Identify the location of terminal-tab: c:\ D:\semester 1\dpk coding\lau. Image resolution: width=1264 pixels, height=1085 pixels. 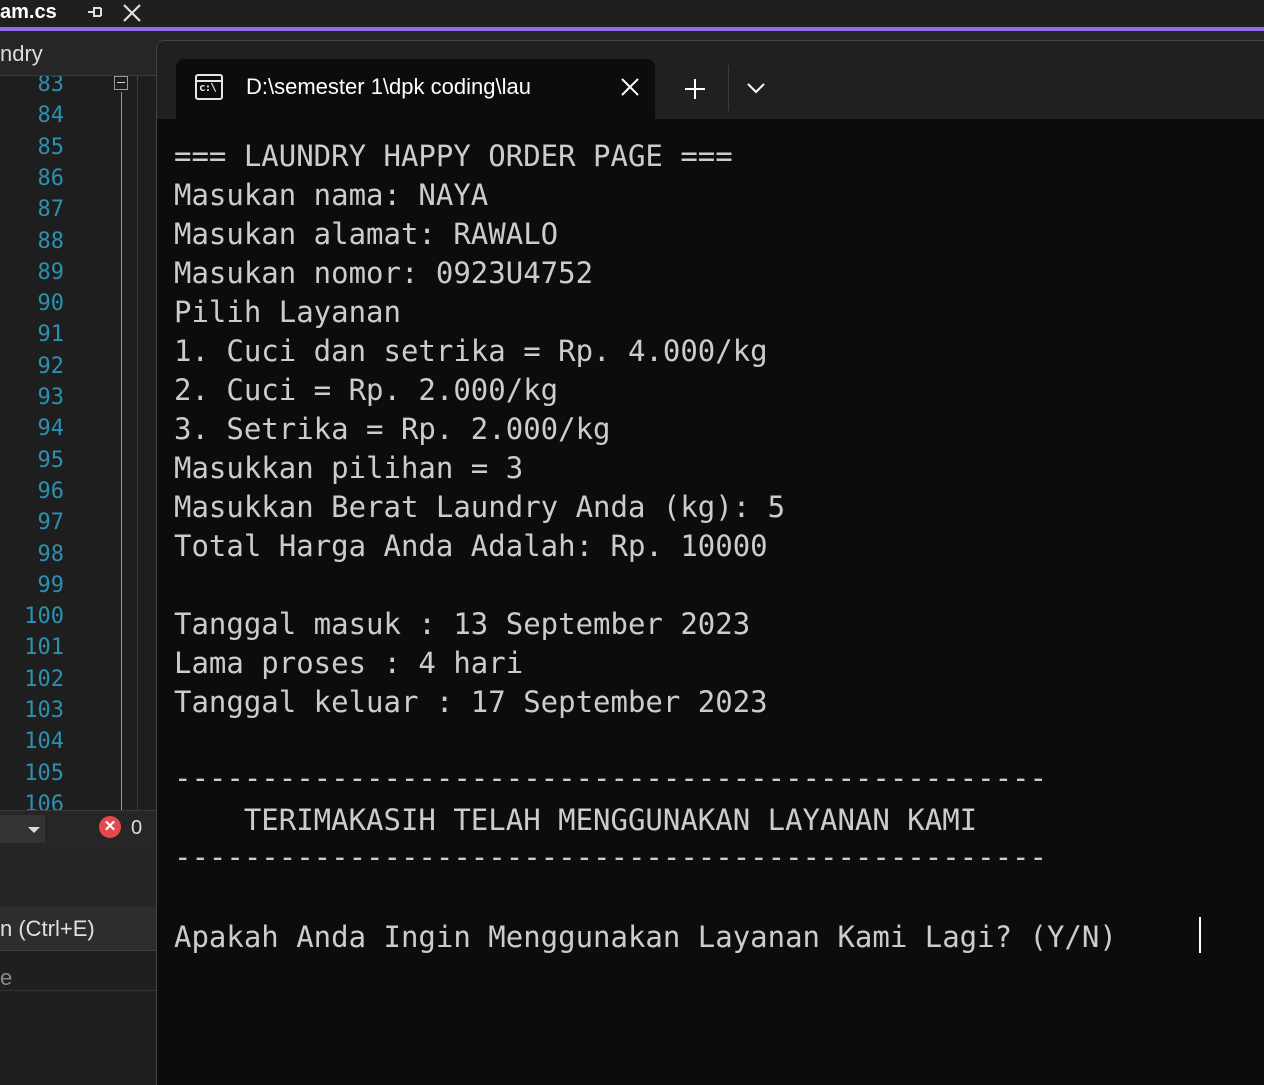
(415, 89).